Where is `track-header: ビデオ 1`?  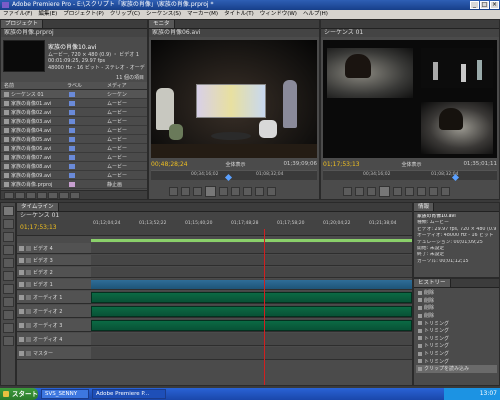
track-header: ビデオ 1 is located at coordinates (54, 284).